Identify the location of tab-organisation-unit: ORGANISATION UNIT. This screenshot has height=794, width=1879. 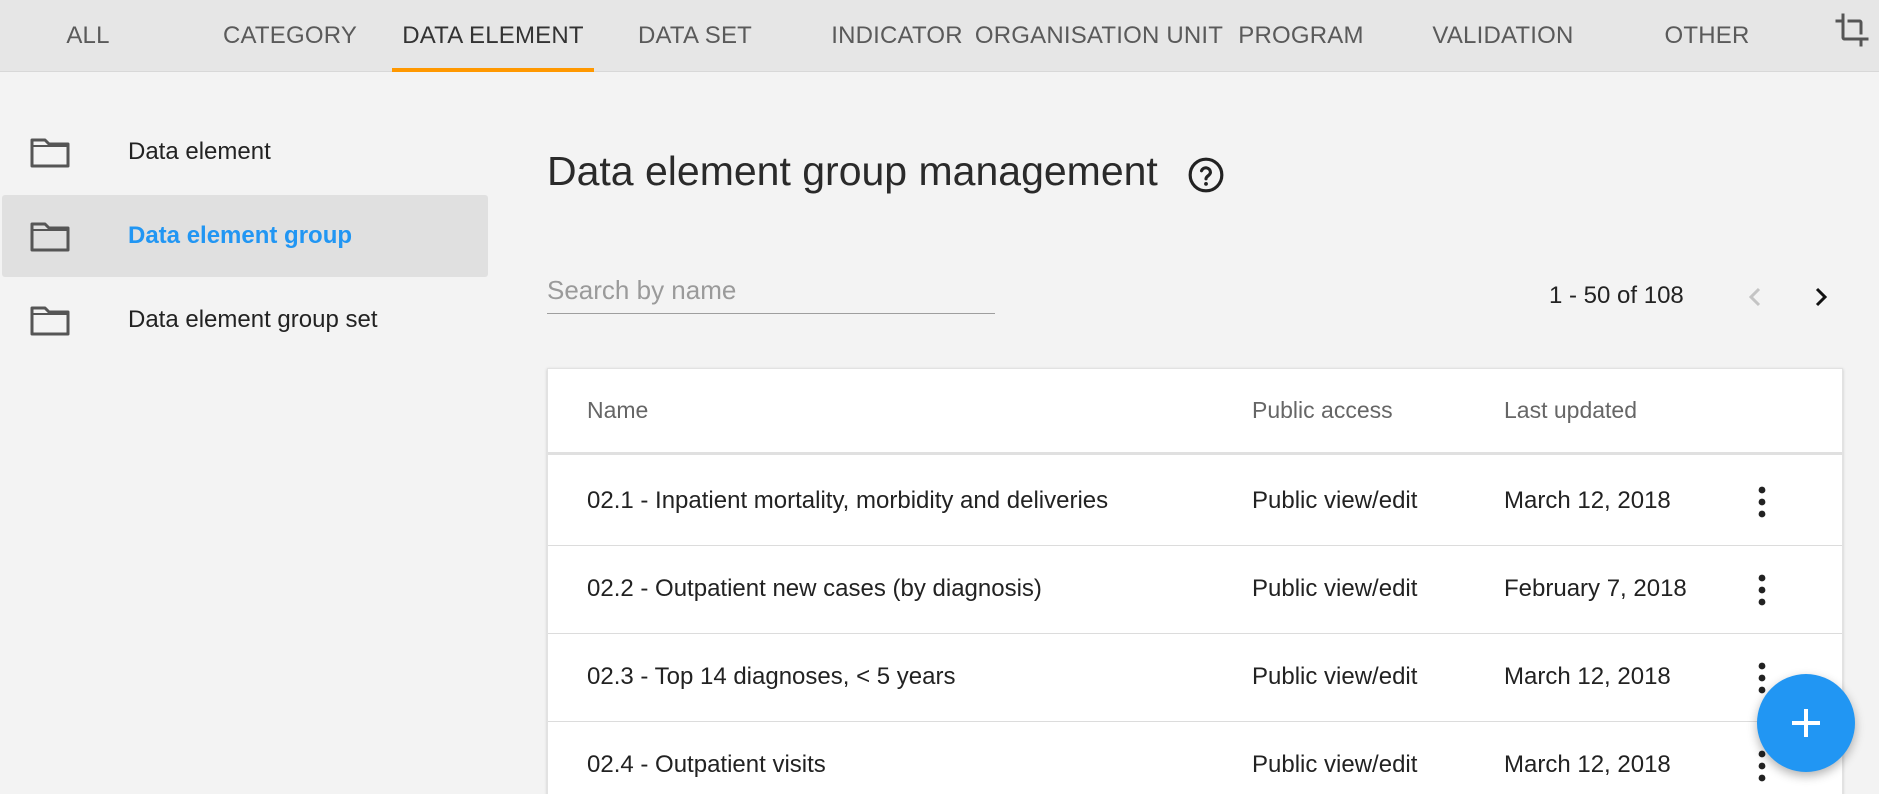
(1099, 36).